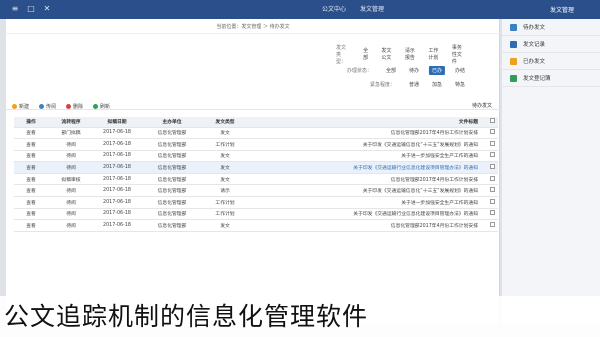 This screenshot has width=600, height=337. What do you see at coordinates (372, 8) in the screenshot?
I see `tab-dispatch: 发文管理` at bounding box center [372, 8].